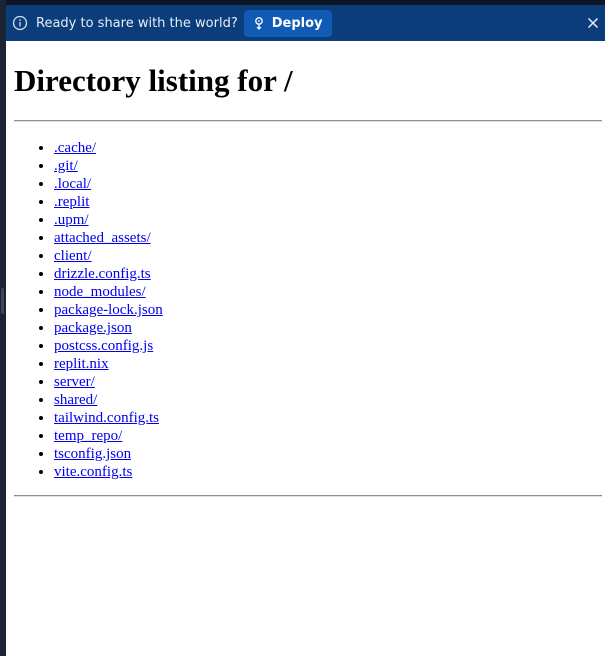  I want to click on file-link: .upm/, so click(71, 220).